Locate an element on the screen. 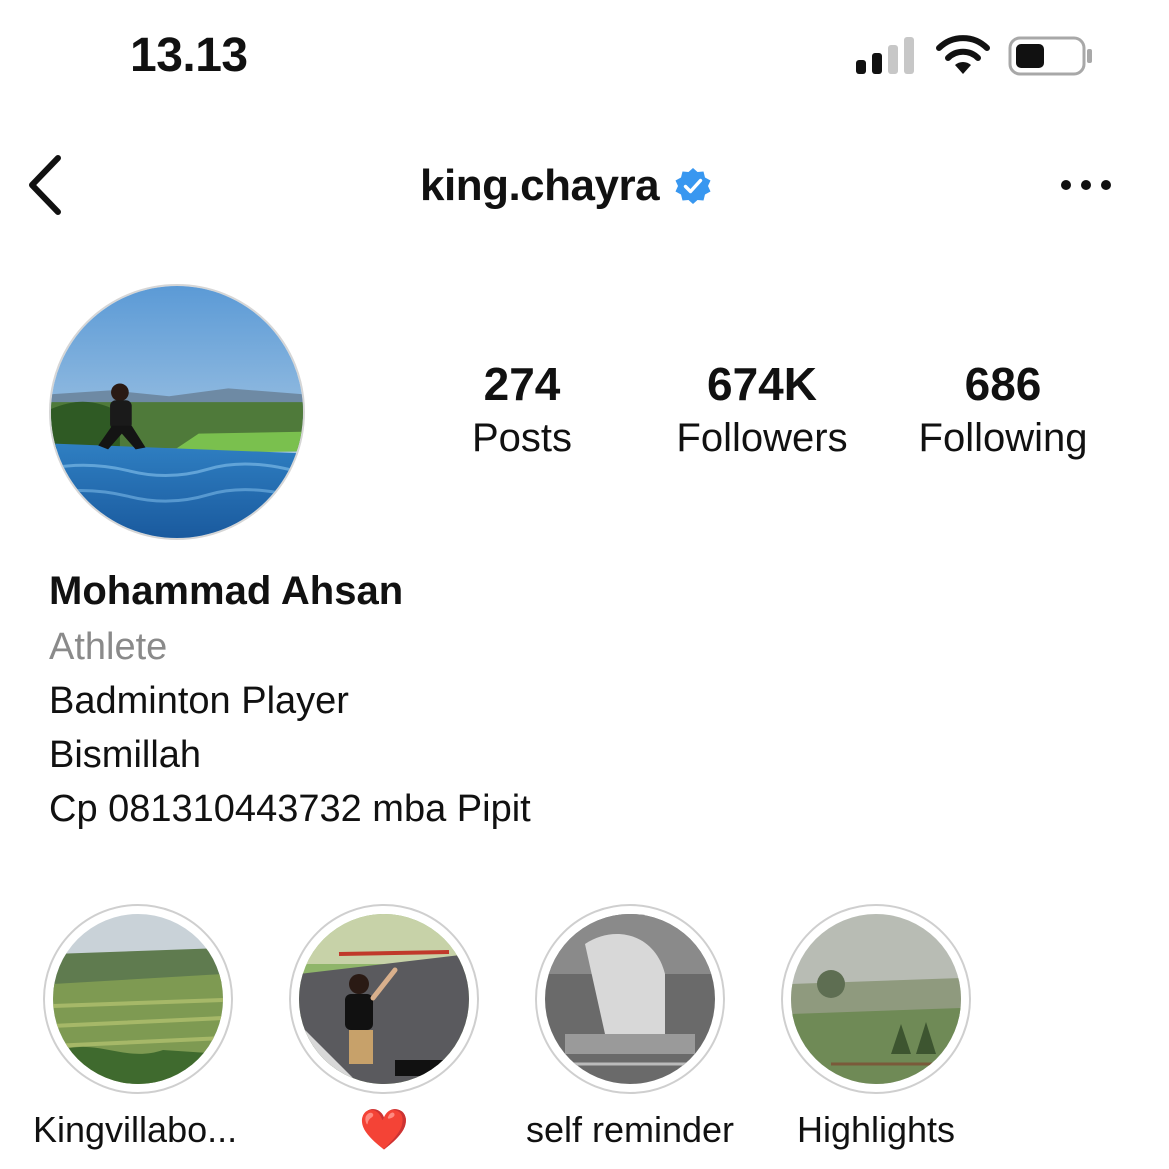 The height and width of the screenshot is (1169, 1169). followers-count: 674K is located at coordinates (762, 384).